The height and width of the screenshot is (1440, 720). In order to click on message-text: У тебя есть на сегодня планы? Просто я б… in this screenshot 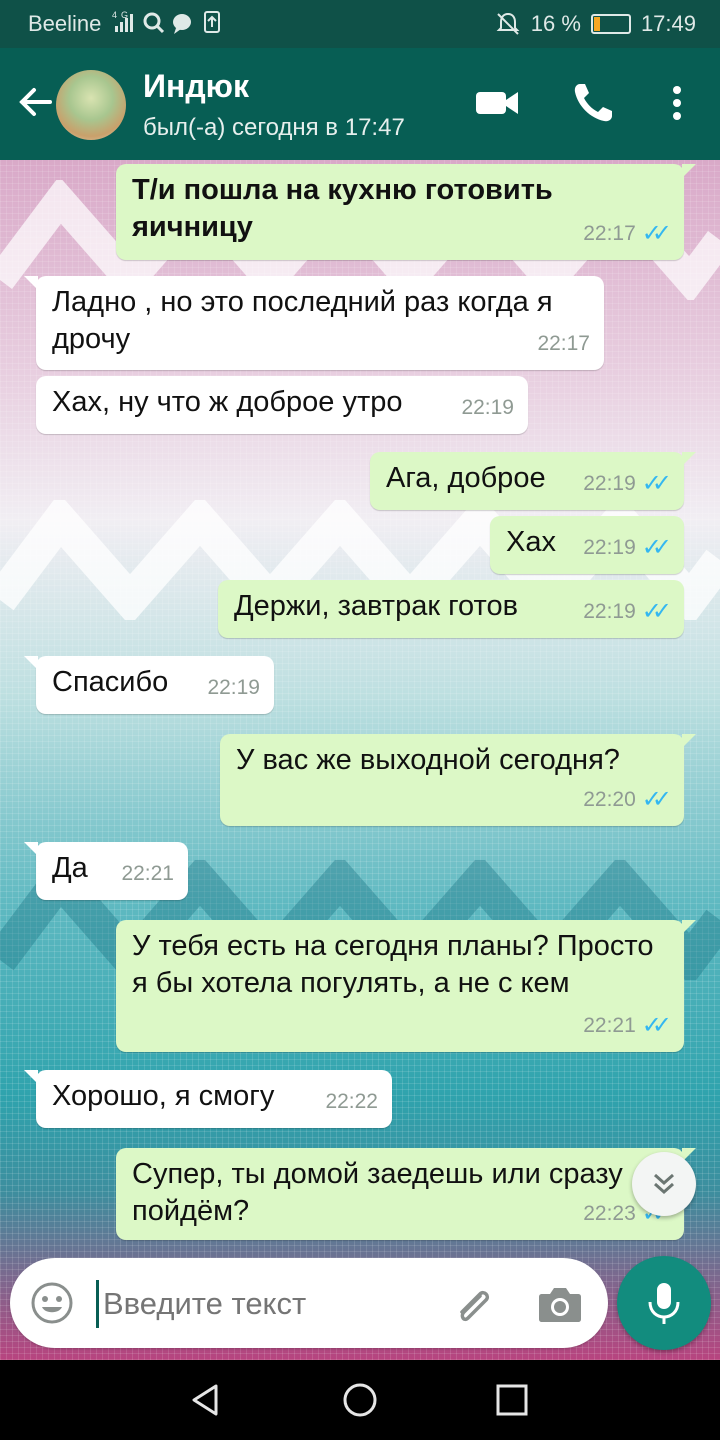, I will do `click(393, 964)`.